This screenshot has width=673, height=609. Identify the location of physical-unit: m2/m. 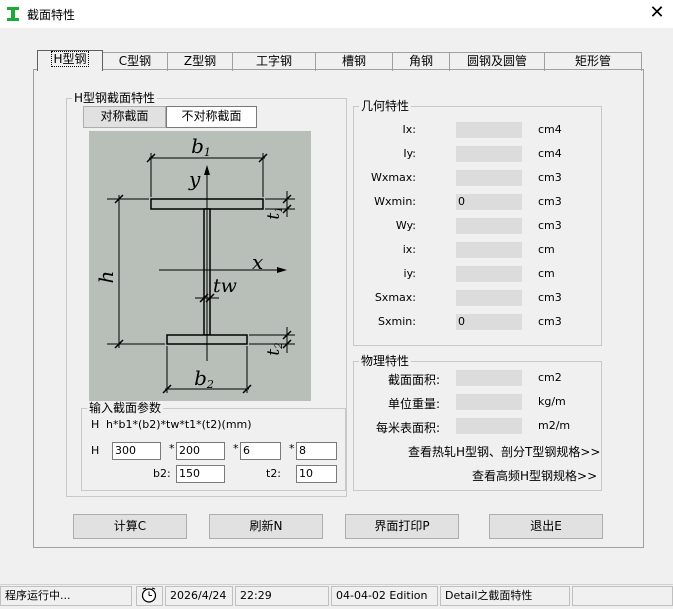
(554, 425).